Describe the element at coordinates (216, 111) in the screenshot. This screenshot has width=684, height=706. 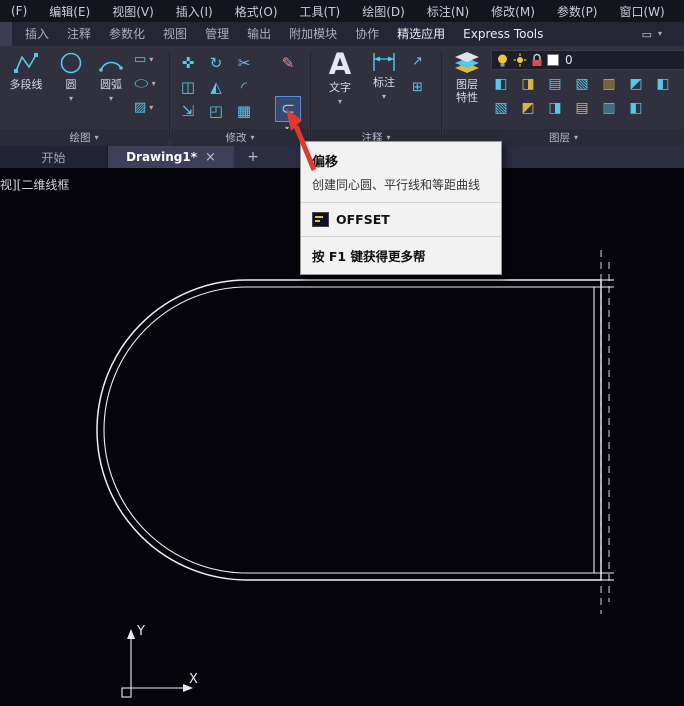
I see `scale-icon: ◰` at that location.